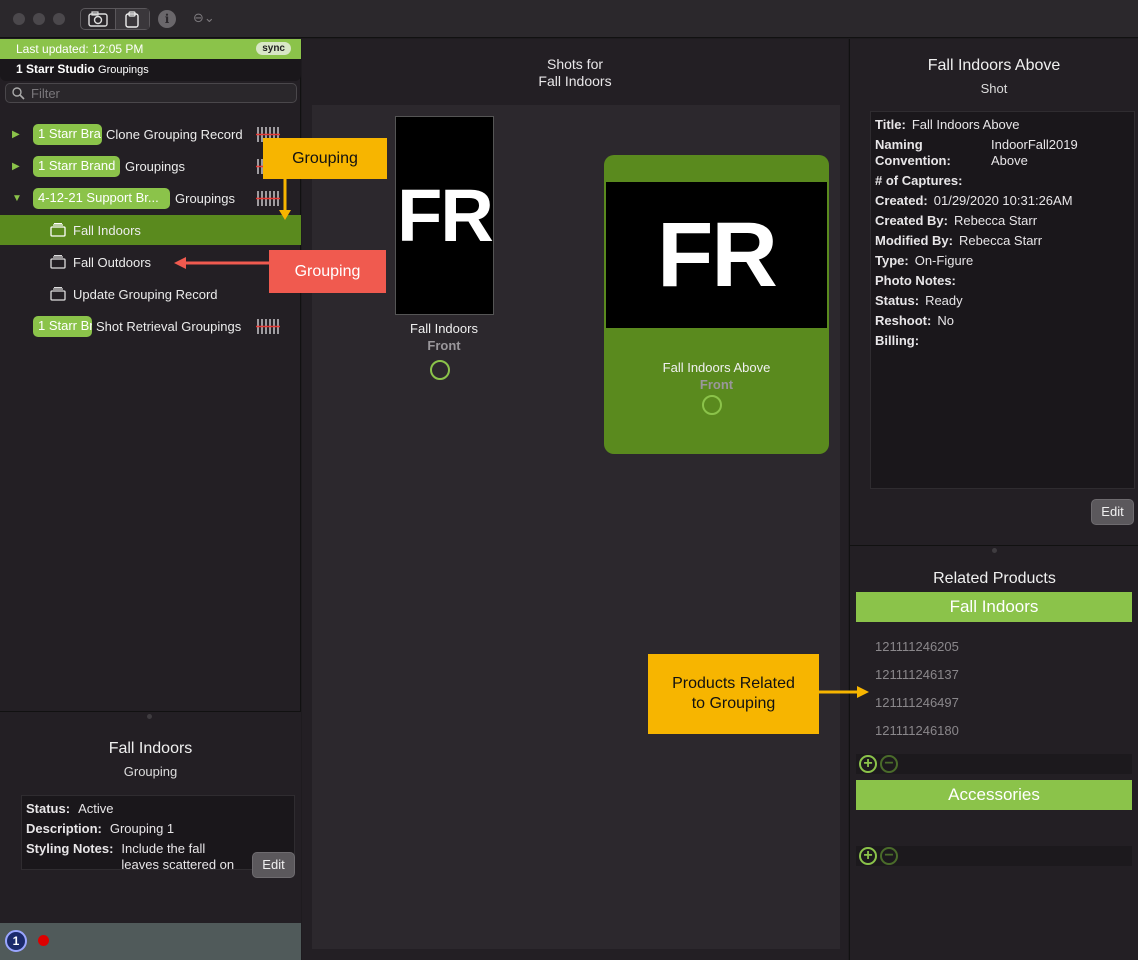  I want to click on modified-by-value: Rebecca Starr, so click(1001, 240).